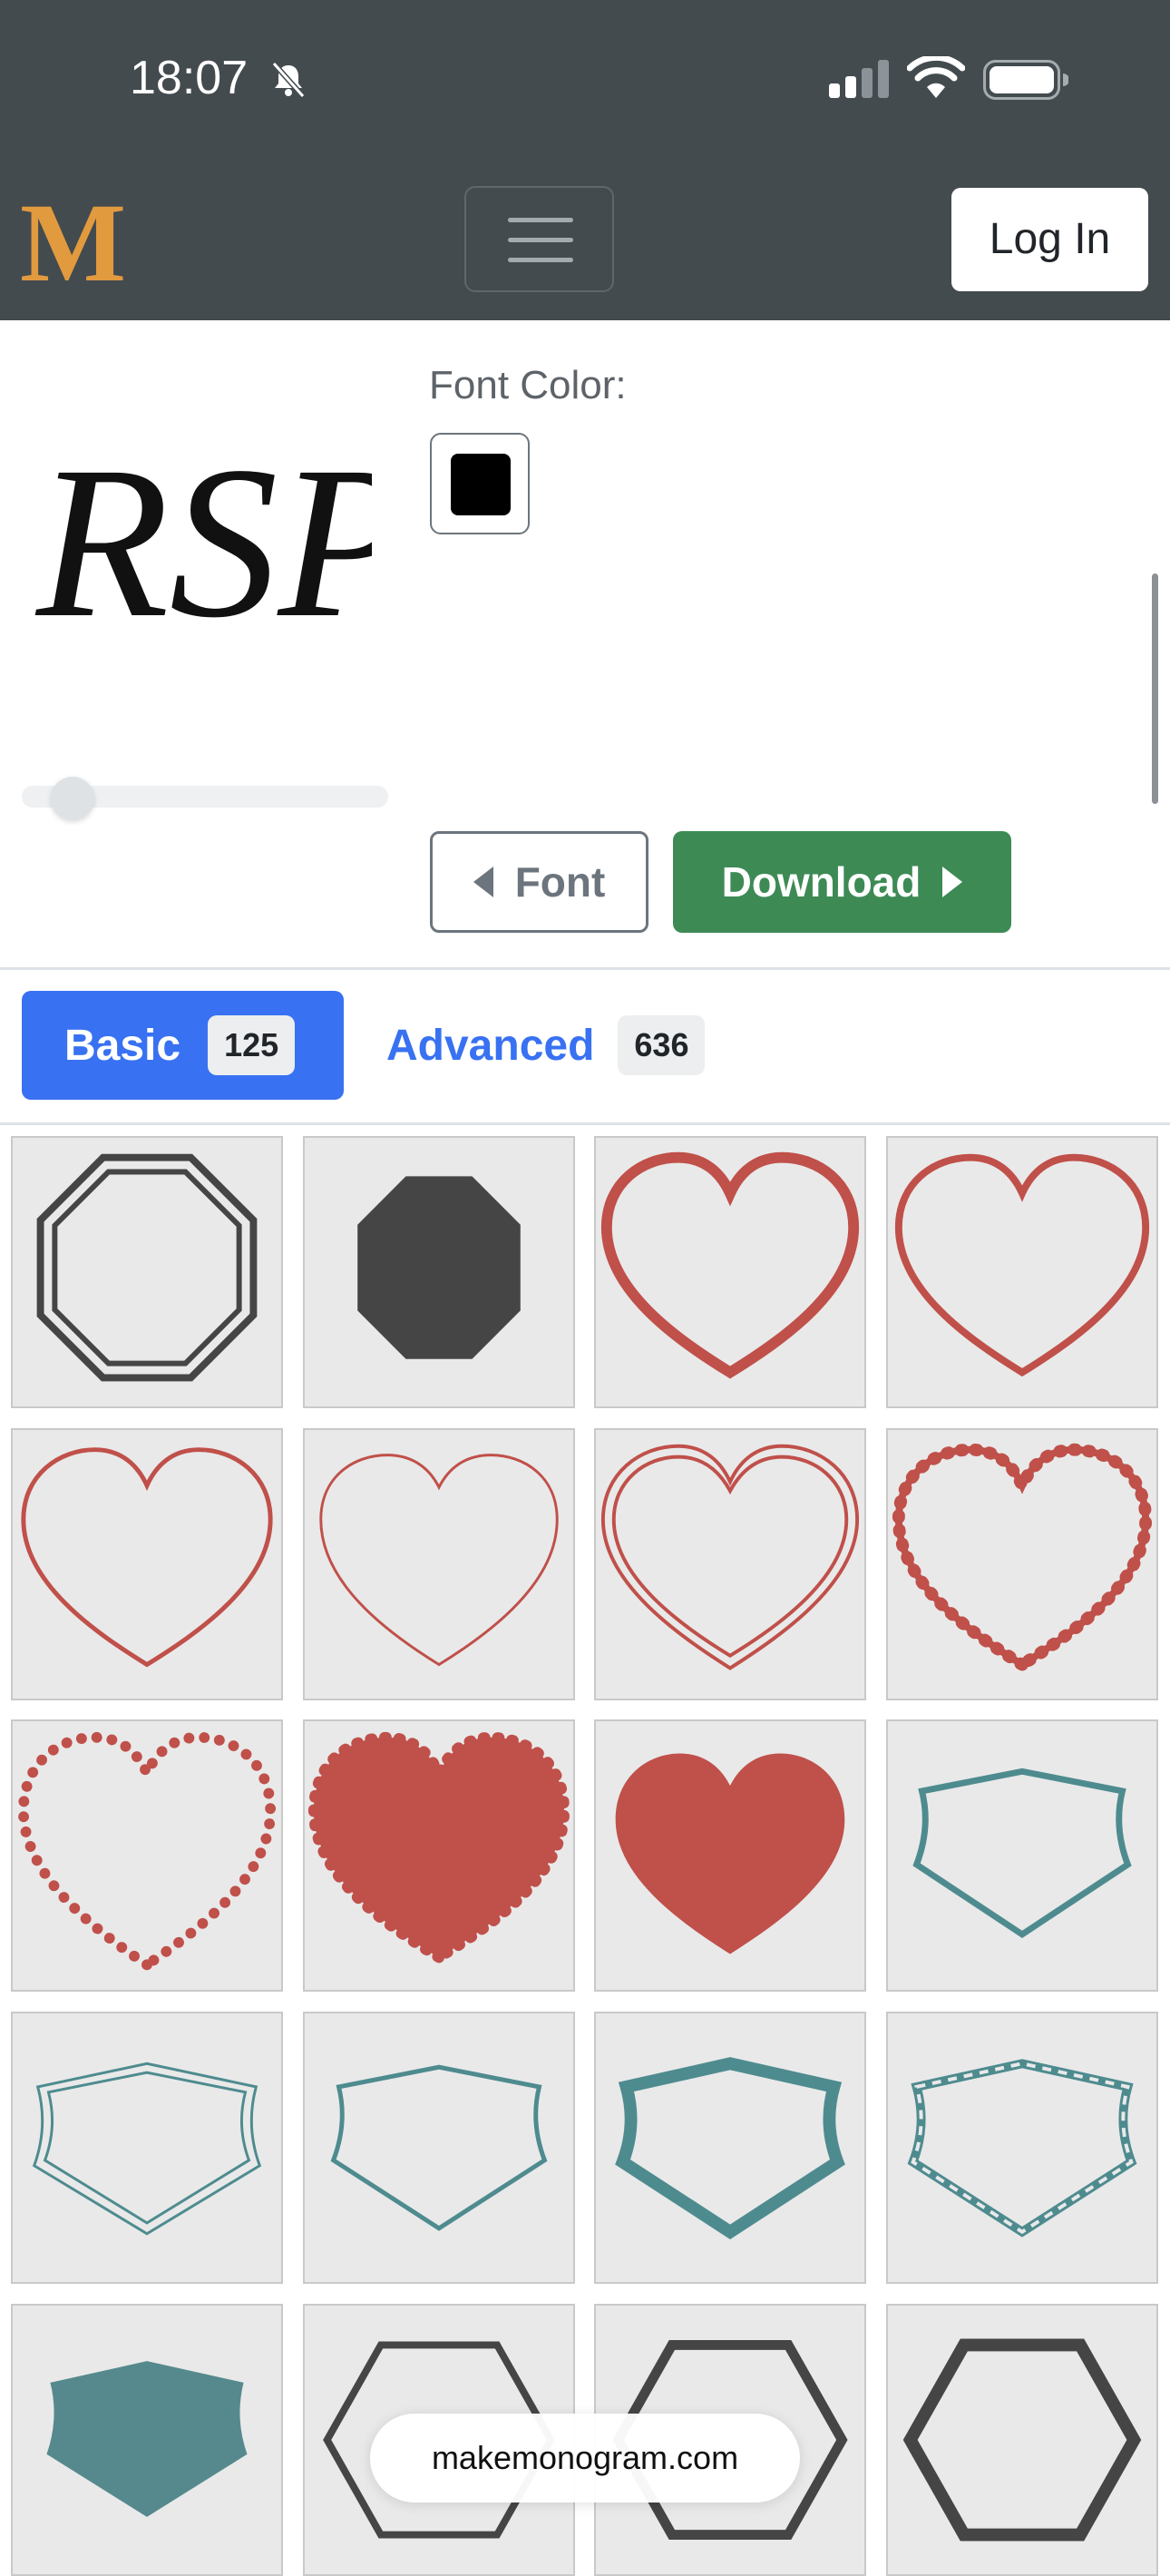 The image size is (1170, 2576). I want to click on font-color-swatch-fill, so click(481, 484).